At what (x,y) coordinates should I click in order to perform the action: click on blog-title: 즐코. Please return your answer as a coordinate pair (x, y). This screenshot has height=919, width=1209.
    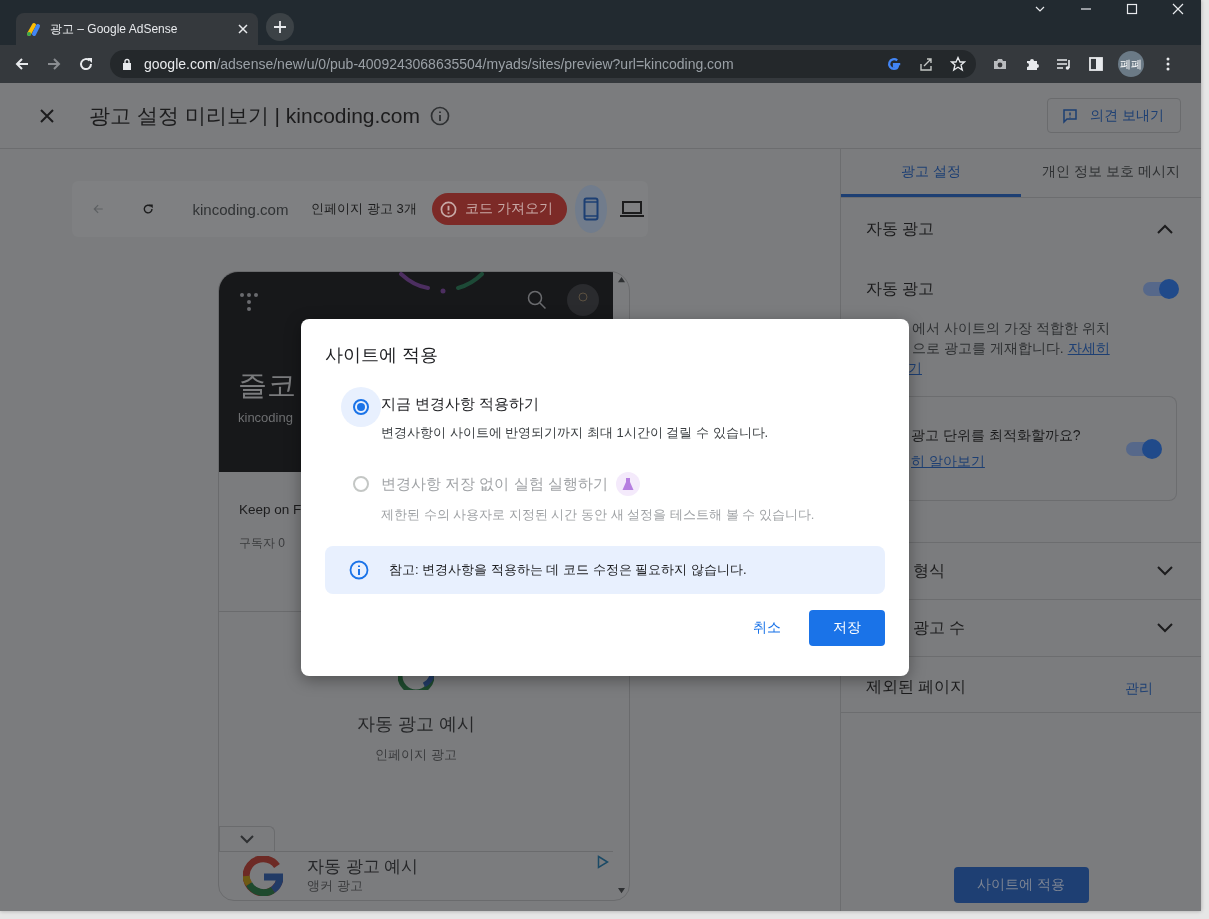
    Looking at the image, I should click on (267, 385).